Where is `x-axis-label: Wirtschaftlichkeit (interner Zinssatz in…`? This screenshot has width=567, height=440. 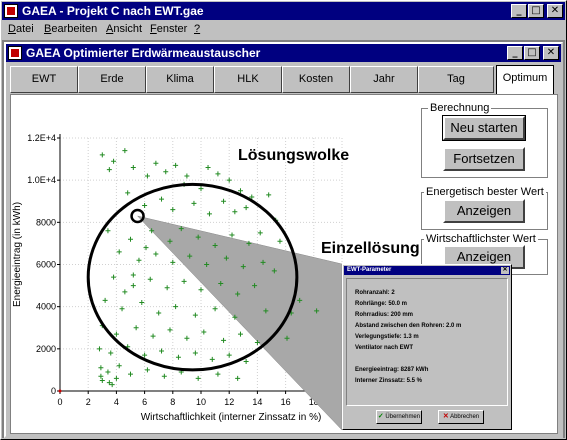 x-axis-label: Wirtschaftlichkeit (interner Zinssatz in… is located at coordinates (231, 417).